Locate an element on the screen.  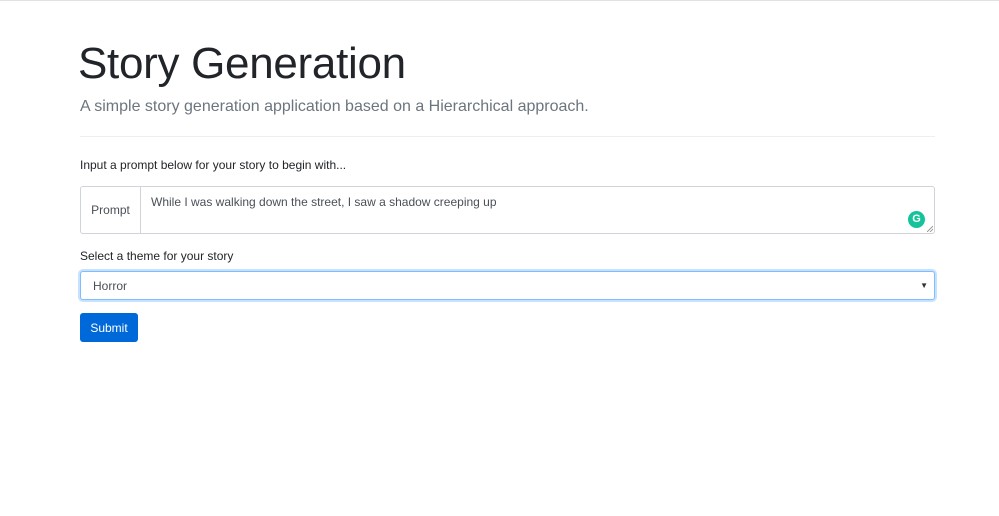
prompt-addon-label: Prompt is located at coordinates (110, 210).